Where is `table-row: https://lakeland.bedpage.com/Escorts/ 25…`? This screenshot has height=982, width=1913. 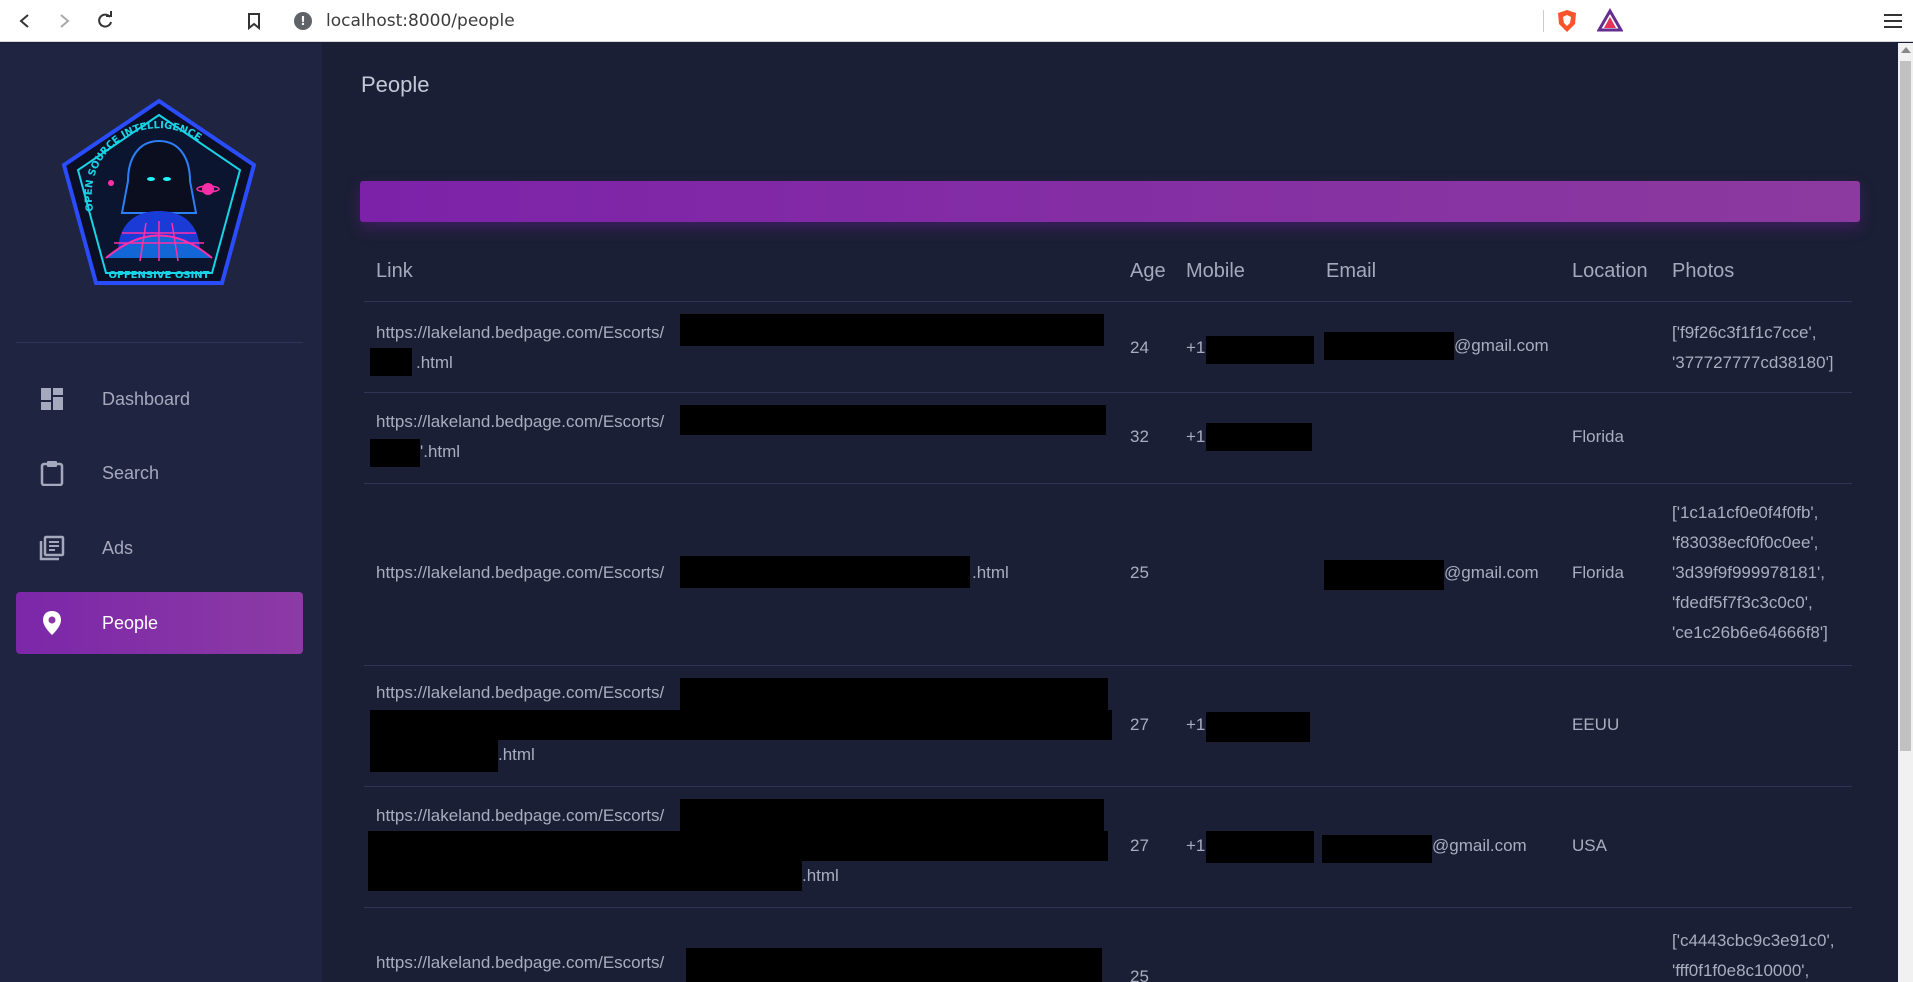
table-row: https://lakeland.bedpage.com/Escorts/ 25… is located at coordinates (1108, 945).